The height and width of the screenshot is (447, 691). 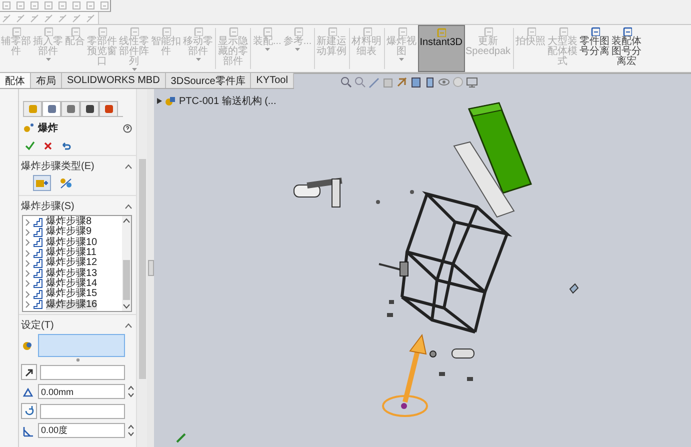 What do you see at coordinates (626, 48) in the screenshot?
I see `ribbon-button: 装配体图号分离宏` at bounding box center [626, 48].